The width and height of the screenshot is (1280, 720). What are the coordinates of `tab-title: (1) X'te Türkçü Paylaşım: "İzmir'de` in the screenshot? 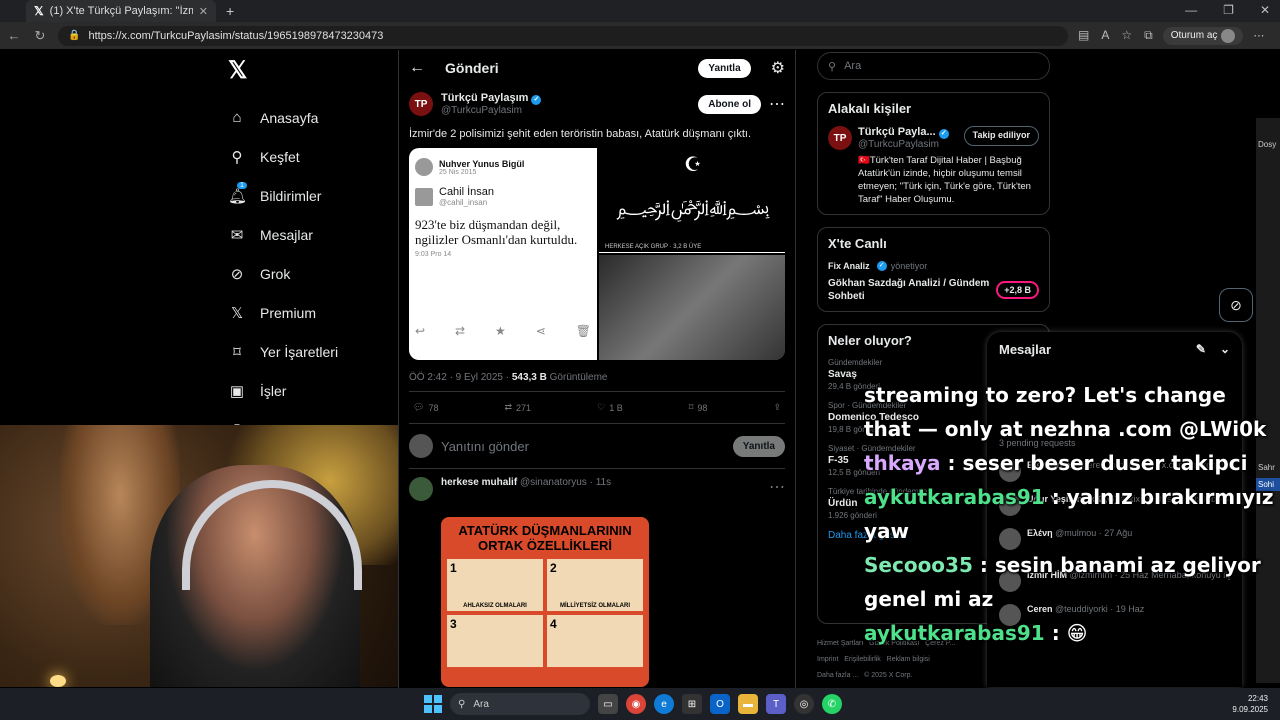 It's located at (121, 11).